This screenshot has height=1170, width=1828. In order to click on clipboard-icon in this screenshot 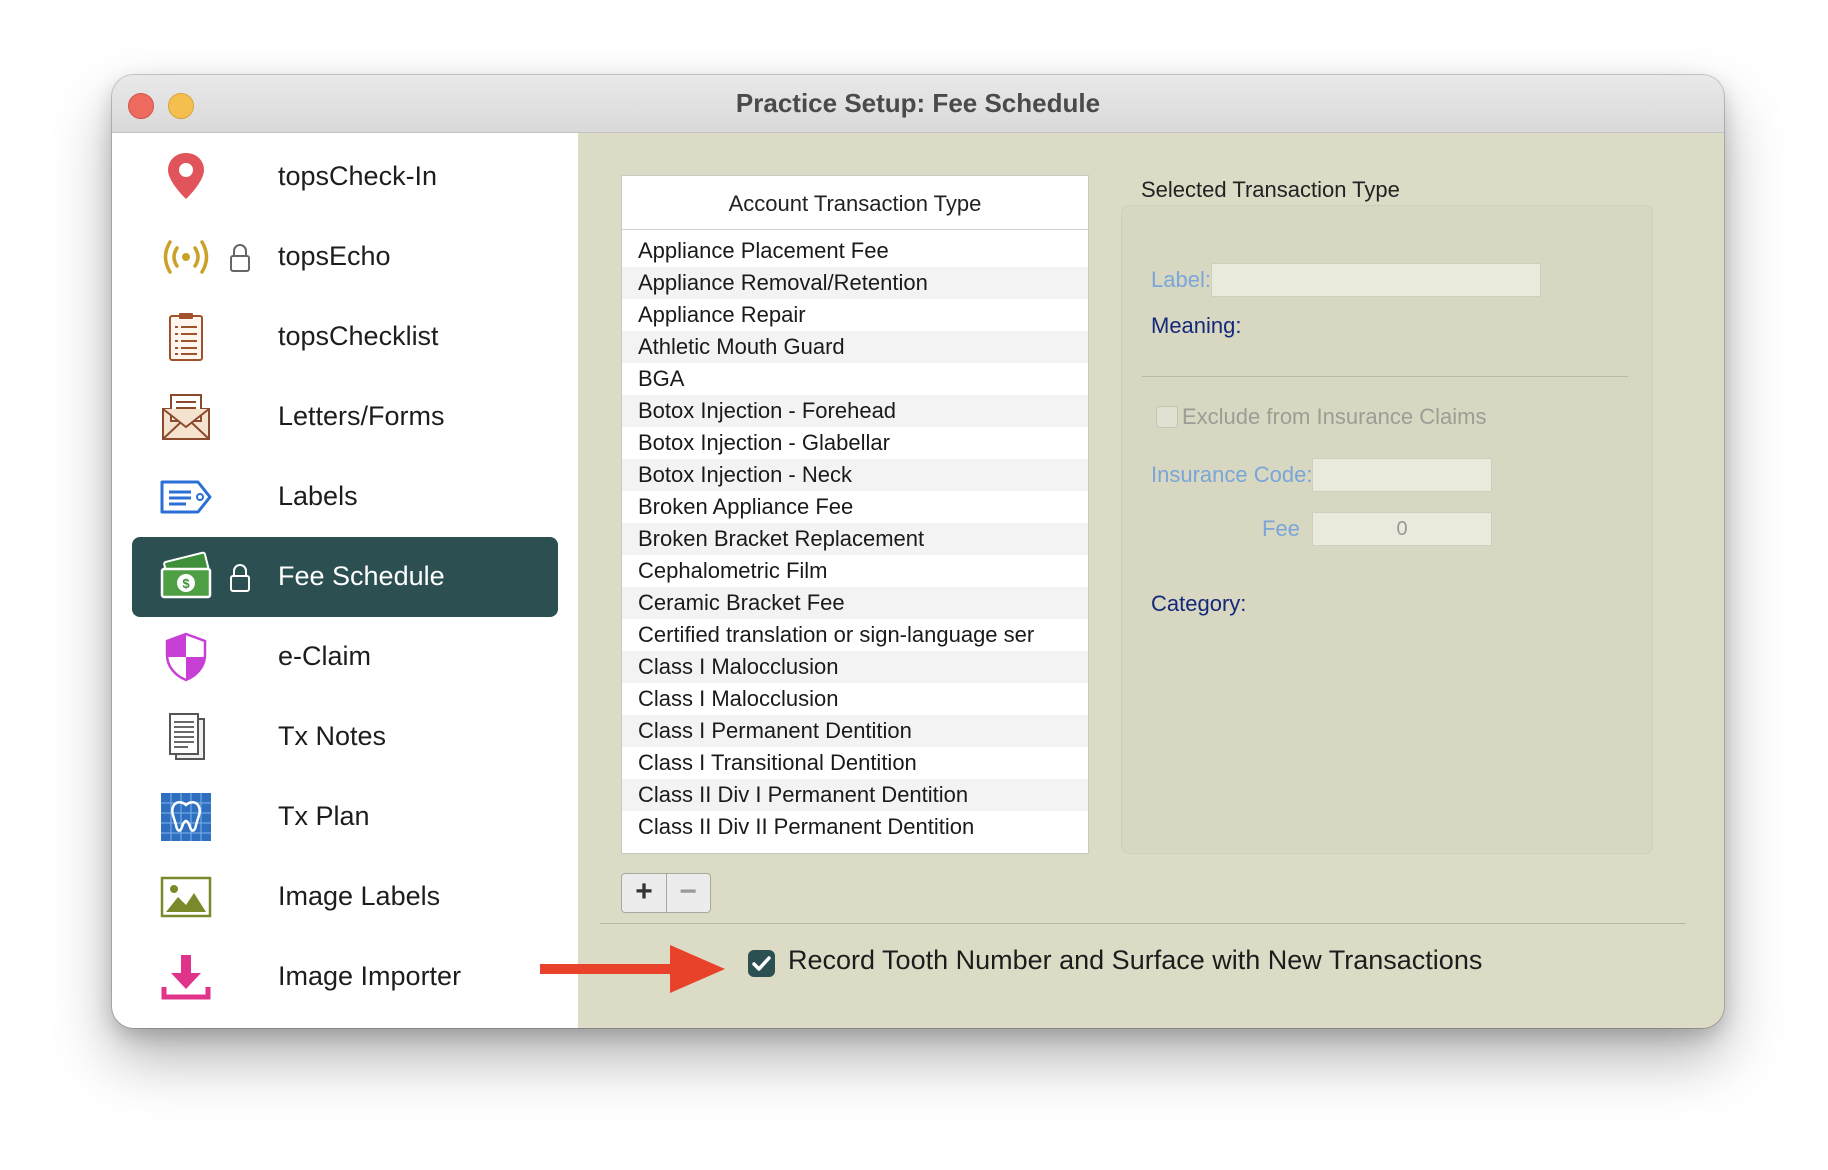, I will do `click(186, 337)`.